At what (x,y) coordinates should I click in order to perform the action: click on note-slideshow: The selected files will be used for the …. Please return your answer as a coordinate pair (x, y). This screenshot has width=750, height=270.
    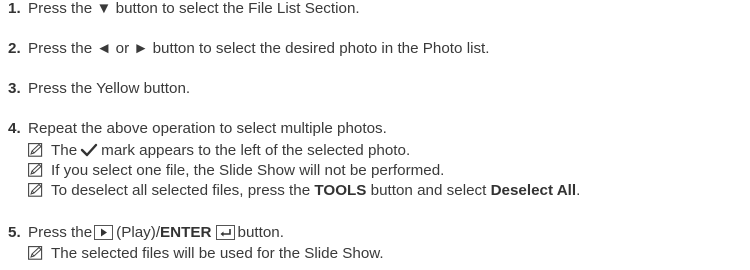
    Looking at the image, I should click on (206, 254).